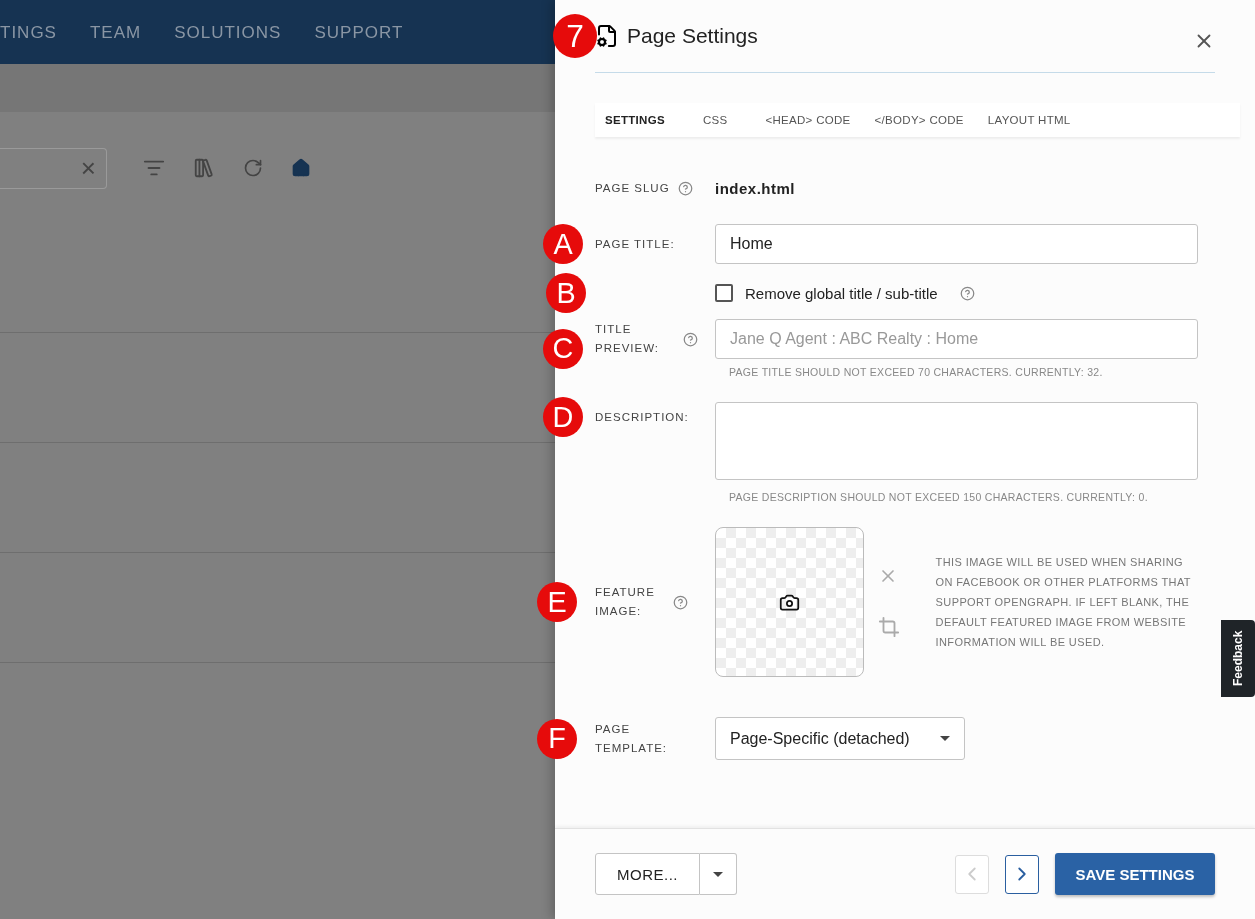  What do you see at coordinates (692, 36) in the screenshot?
I see `drawer-title: Page Settings` at bounding box center [692, 36].